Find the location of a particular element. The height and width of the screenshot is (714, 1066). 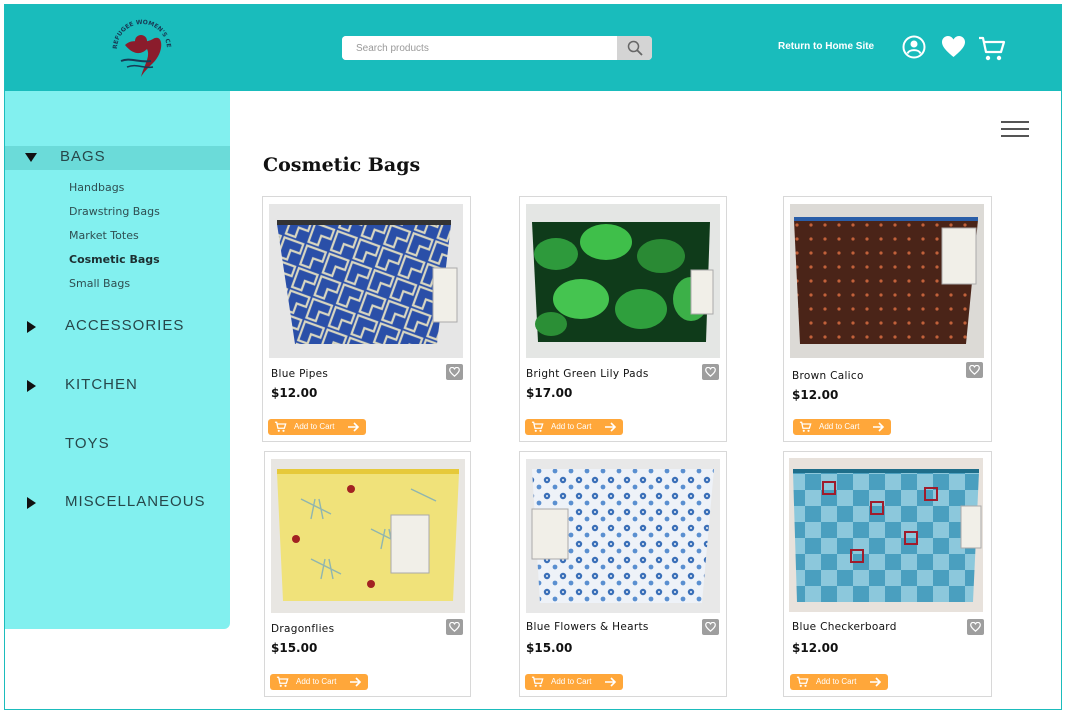

return-home-link: Return to Home Site is located at coordinates (826, 46).